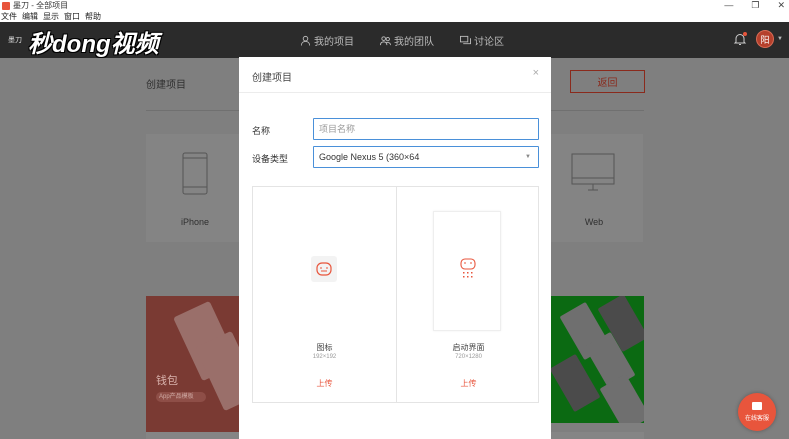 The height and width of the screenshot is (439, 789). I want to click on upload-splash-button: 上传, so click(468, 383).